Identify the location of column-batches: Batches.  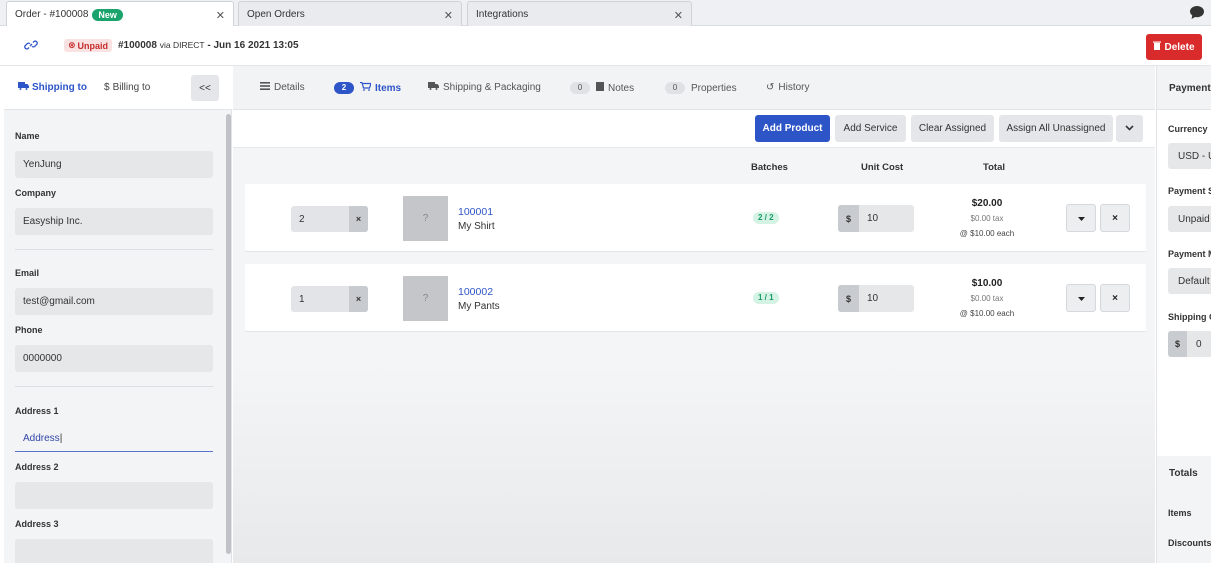
(769, 167).